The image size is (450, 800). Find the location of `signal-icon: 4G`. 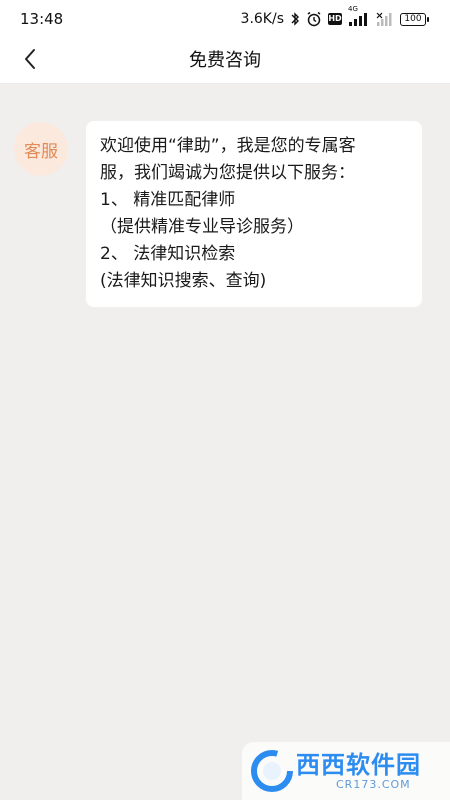

signal-icon: 4G is located at coordinates (359, 16).